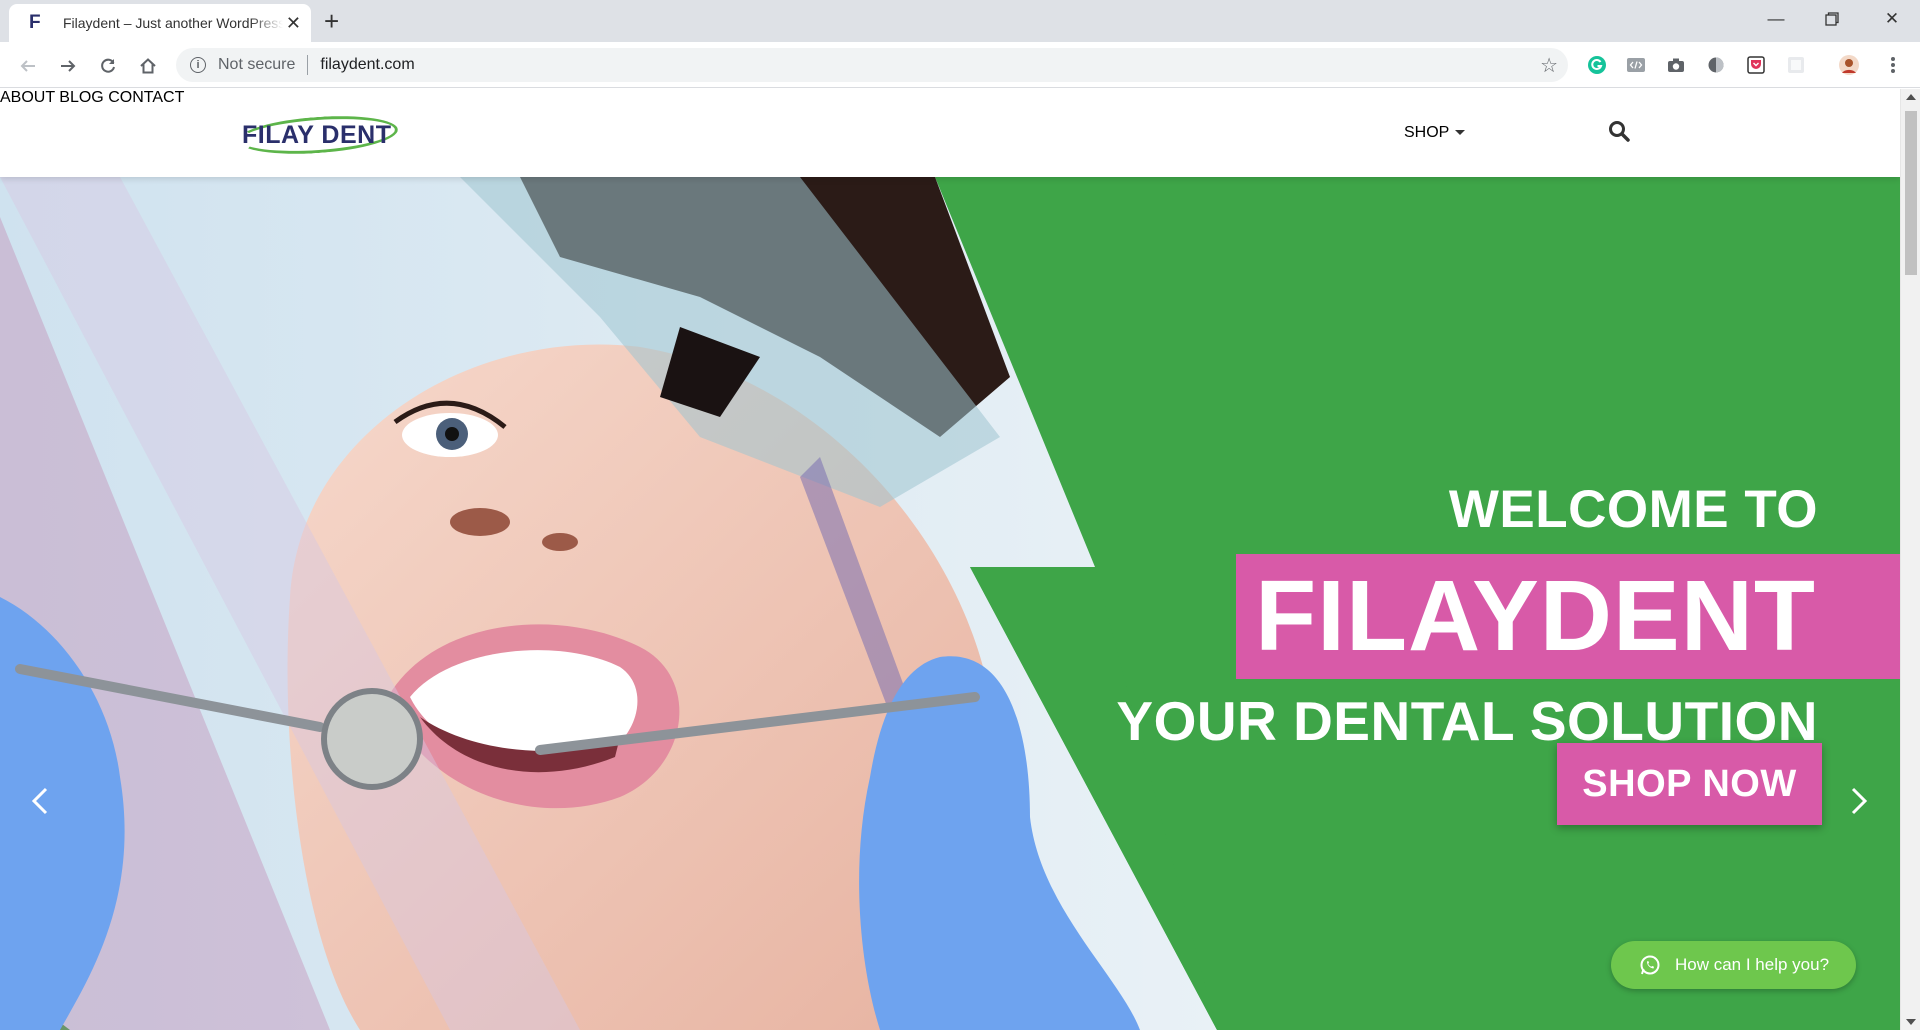 The image size is (1920, 1030). I want to click on restore-button, so click(1832, 19).